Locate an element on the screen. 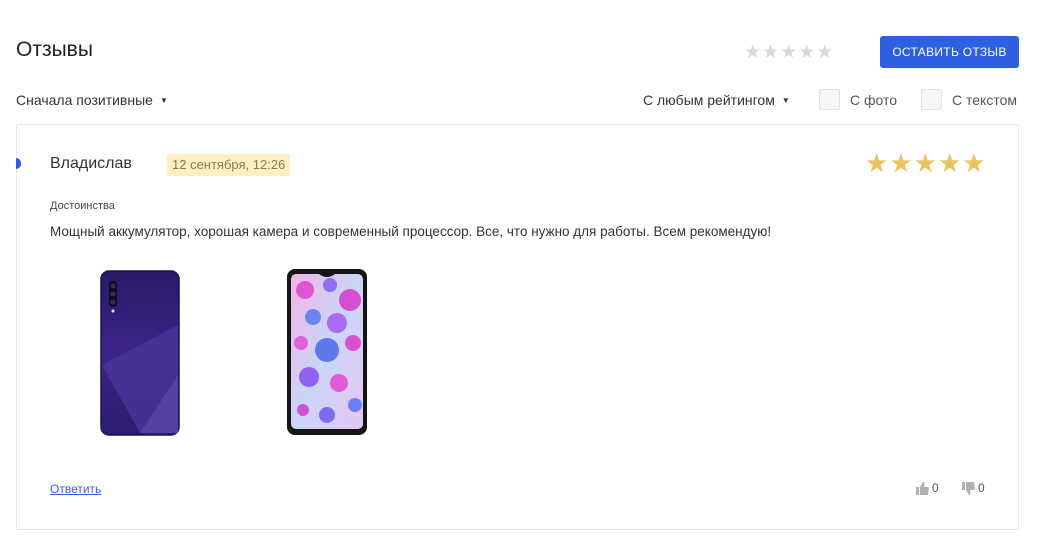  rate-product-stars: ★ ★ ★ ★ ★ is located at coordinates (788, 52).